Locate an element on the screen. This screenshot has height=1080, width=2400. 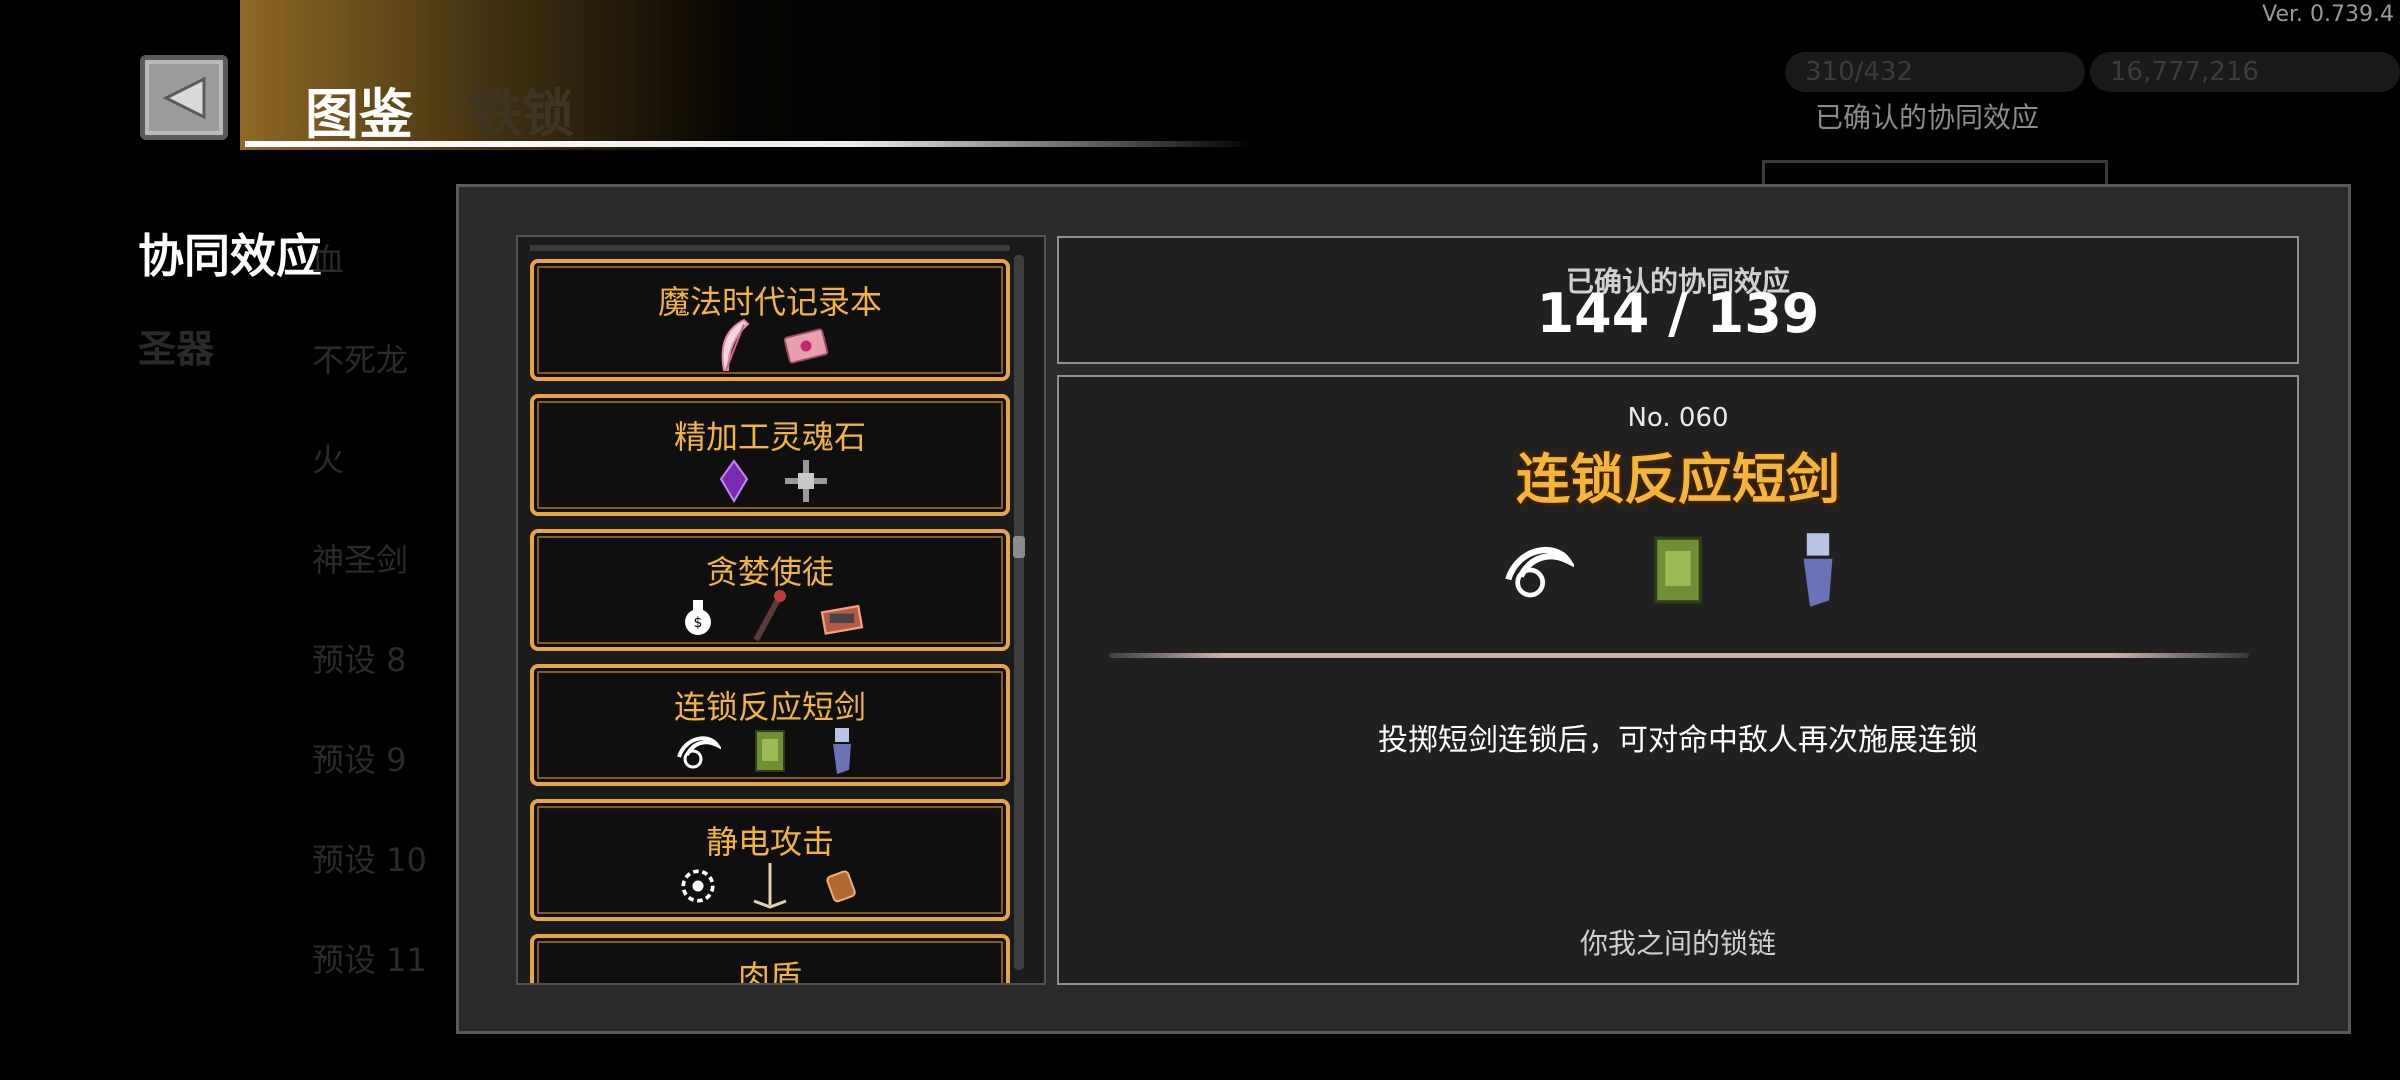
version-label: Ver. 0.739.4 is located at coordinates (2328, 14).